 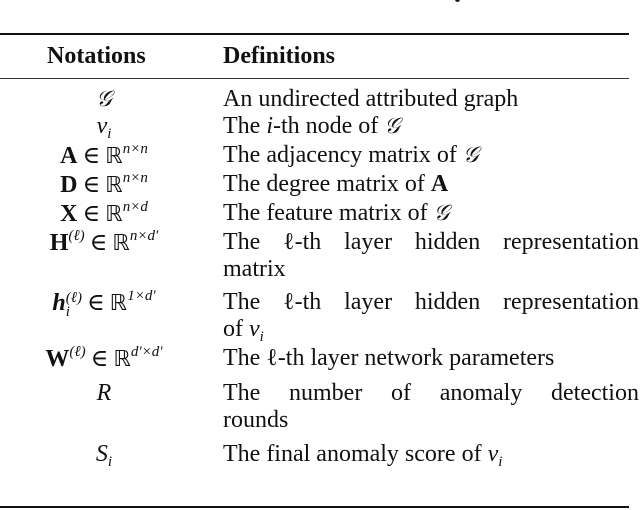 I want to click on notation-cell: vi, so click(x=104, y=127).